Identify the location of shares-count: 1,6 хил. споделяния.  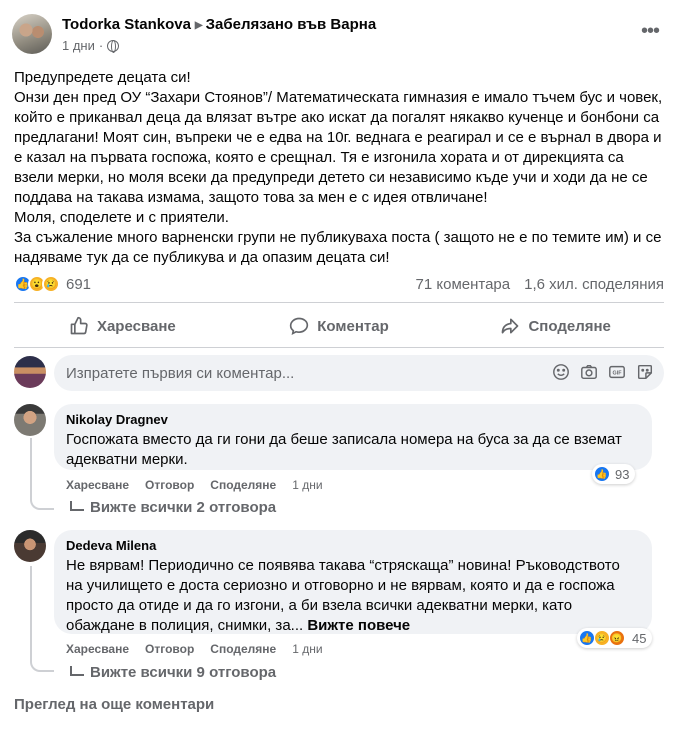
(594, 284).